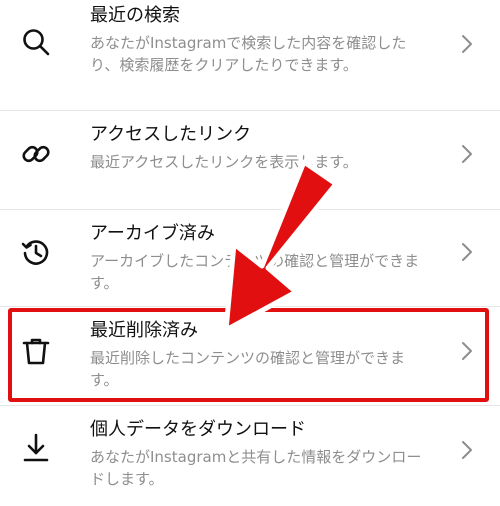 This screenshot has height=506, width=500. What do you see at coordinates (36, 448) in the screenshot?
I see `download-icon` at bounding box center [36, 448].